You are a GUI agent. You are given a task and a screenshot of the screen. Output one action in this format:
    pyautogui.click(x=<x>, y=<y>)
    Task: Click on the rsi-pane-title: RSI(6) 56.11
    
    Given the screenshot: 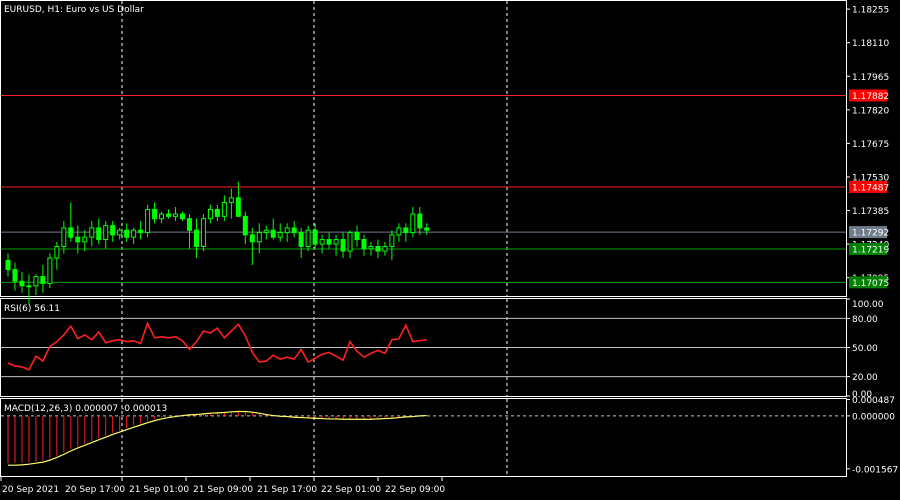 What is the action you would take?
    pyautogui.click(x=32, y=309)
    